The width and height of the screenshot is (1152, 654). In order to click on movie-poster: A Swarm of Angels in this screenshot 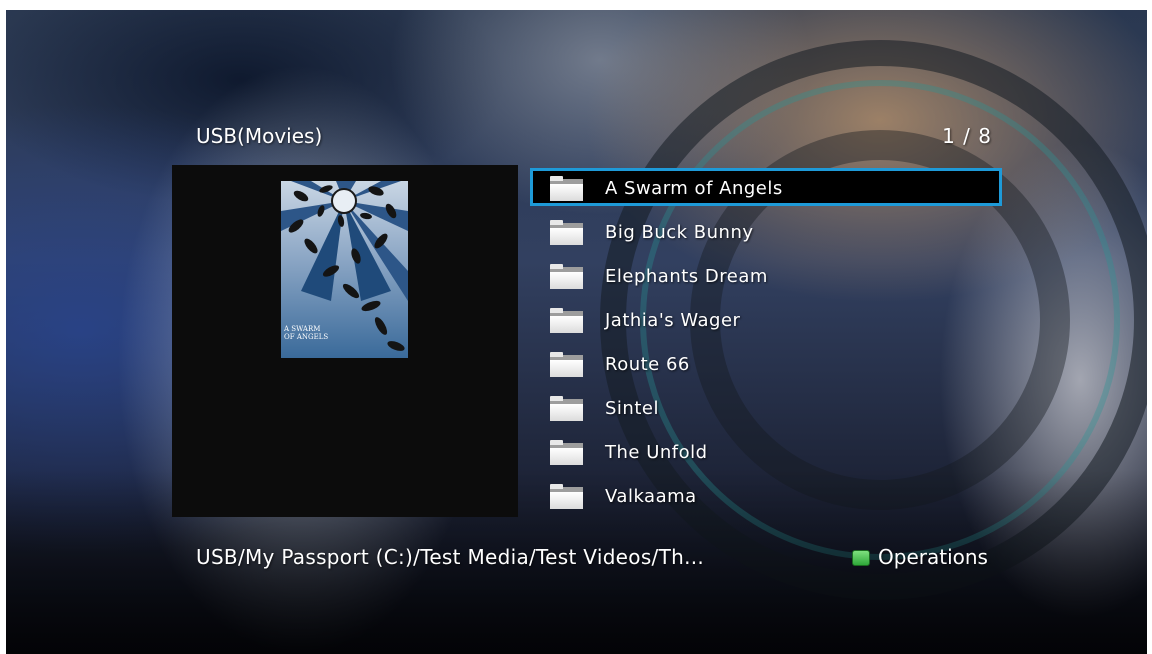, I will do `click(344, 269)`.